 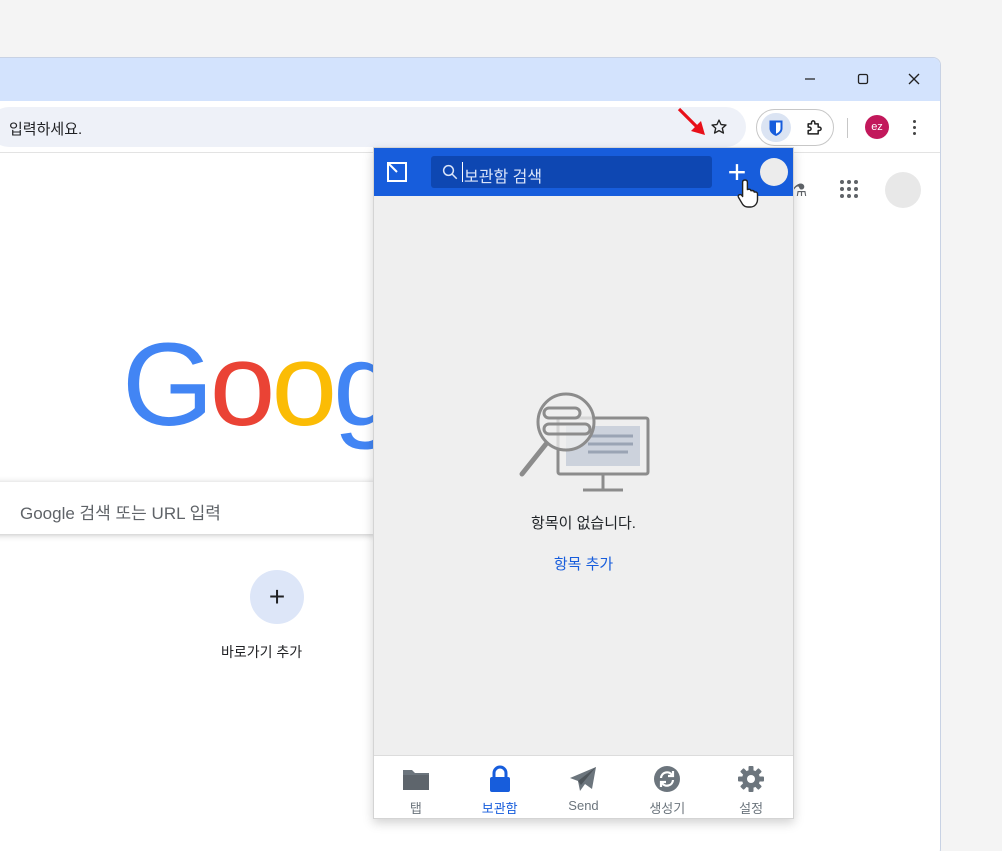 What do you see at coordinates (583, 523) in the screenshot?
I see `empty-vault-message: 항목이 없습니다.` at bounding box center [583, 523].